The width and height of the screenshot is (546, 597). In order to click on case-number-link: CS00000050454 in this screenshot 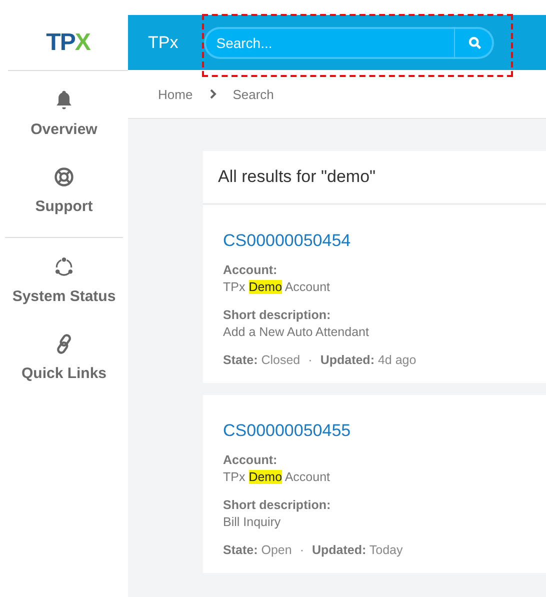, I will do `click(374, 241)`.